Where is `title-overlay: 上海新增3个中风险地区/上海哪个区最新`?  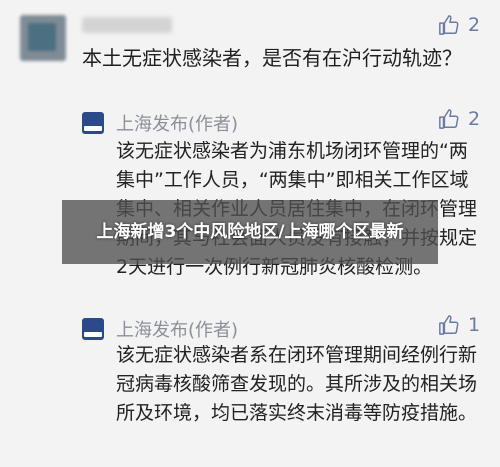
title-overlay: 上海新增3个中风险地区/上海哪个区最新 is located at coordinates (250, 232).